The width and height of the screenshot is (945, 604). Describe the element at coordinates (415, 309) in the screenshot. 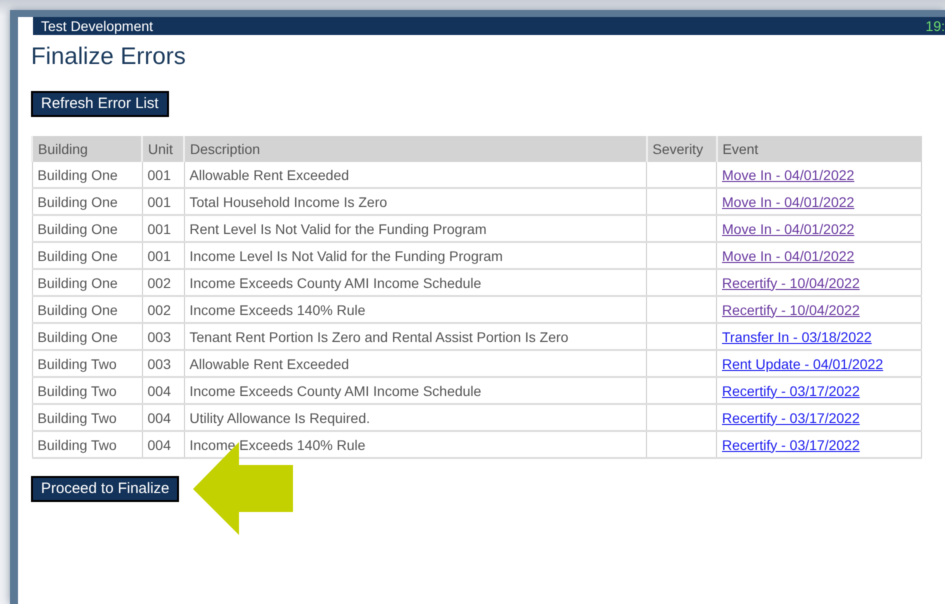

I see `table-cell: Income Exceeds 140% Rule` at that location.